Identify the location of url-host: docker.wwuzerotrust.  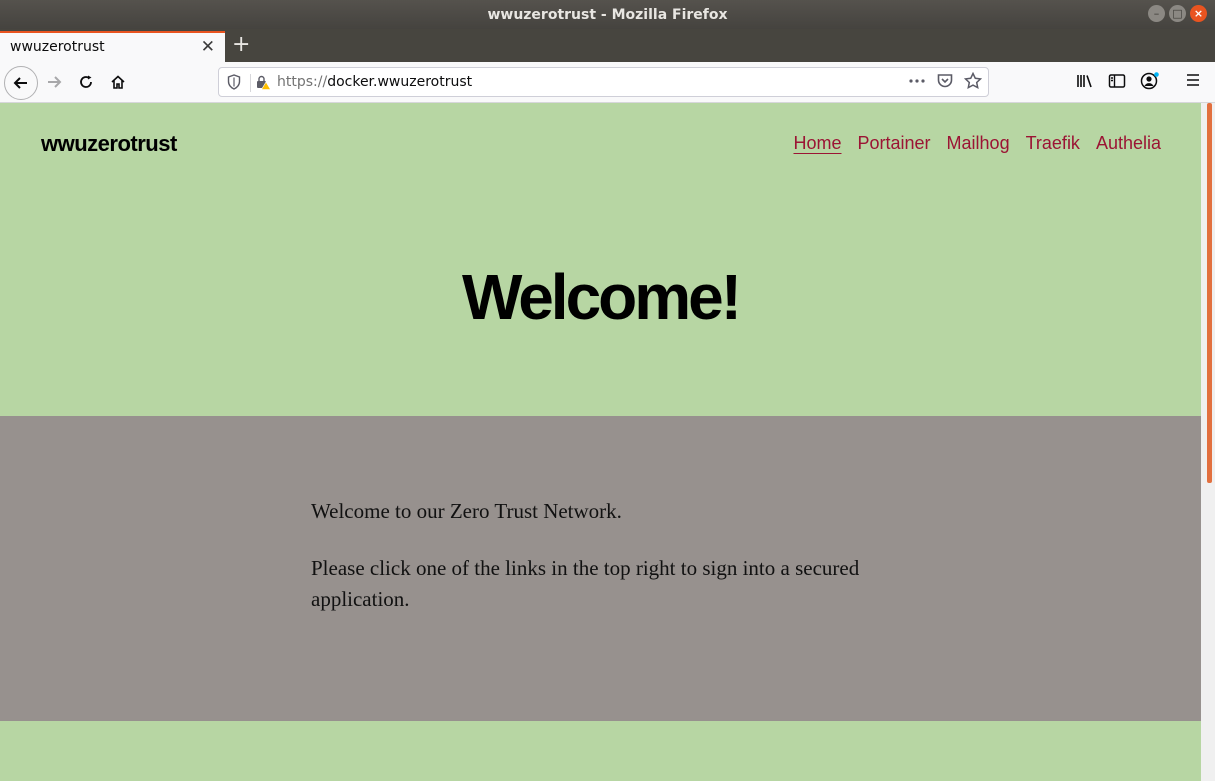
(400, 82).